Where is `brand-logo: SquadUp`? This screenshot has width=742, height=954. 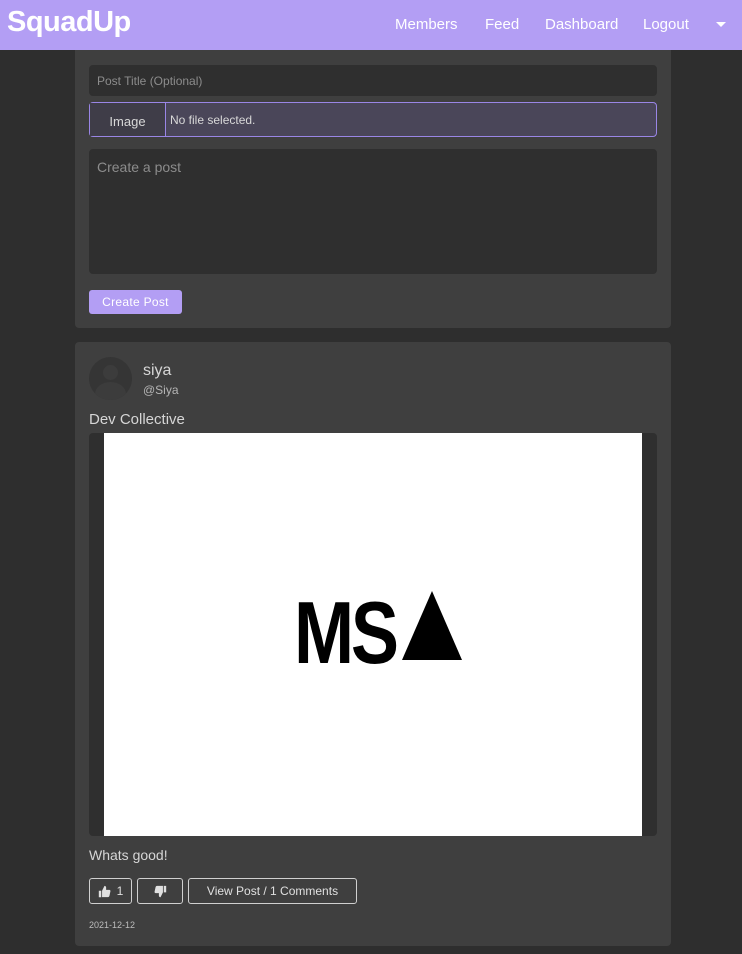 brand-logo: SquadUp is located at coordinates (69, 22).